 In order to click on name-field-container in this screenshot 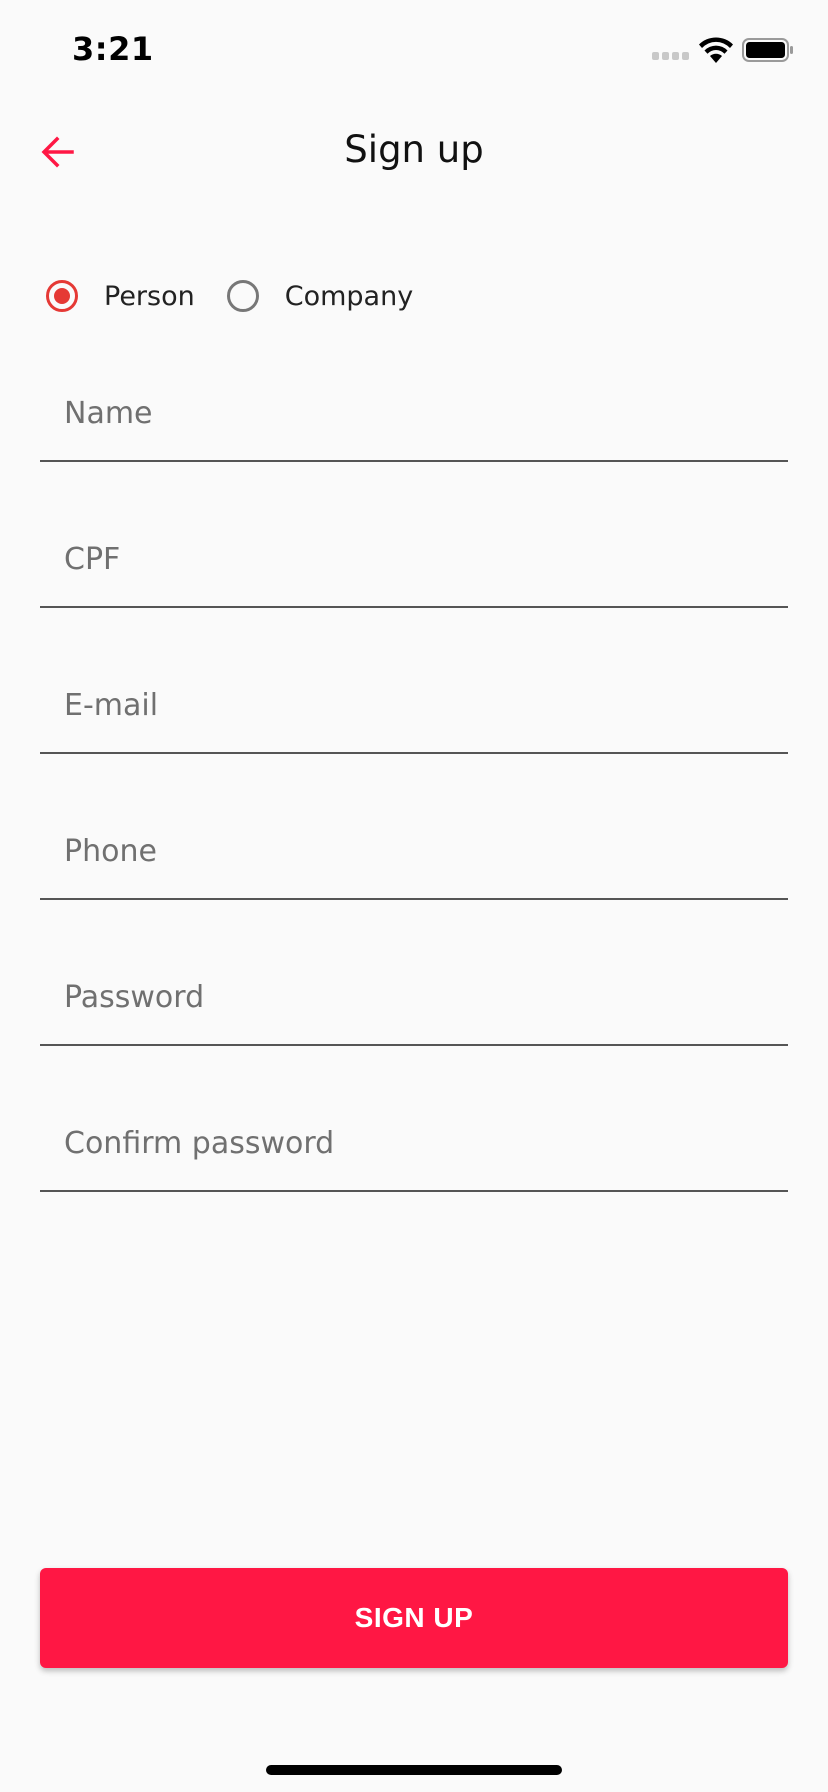, I will do `click(414, 439)`.